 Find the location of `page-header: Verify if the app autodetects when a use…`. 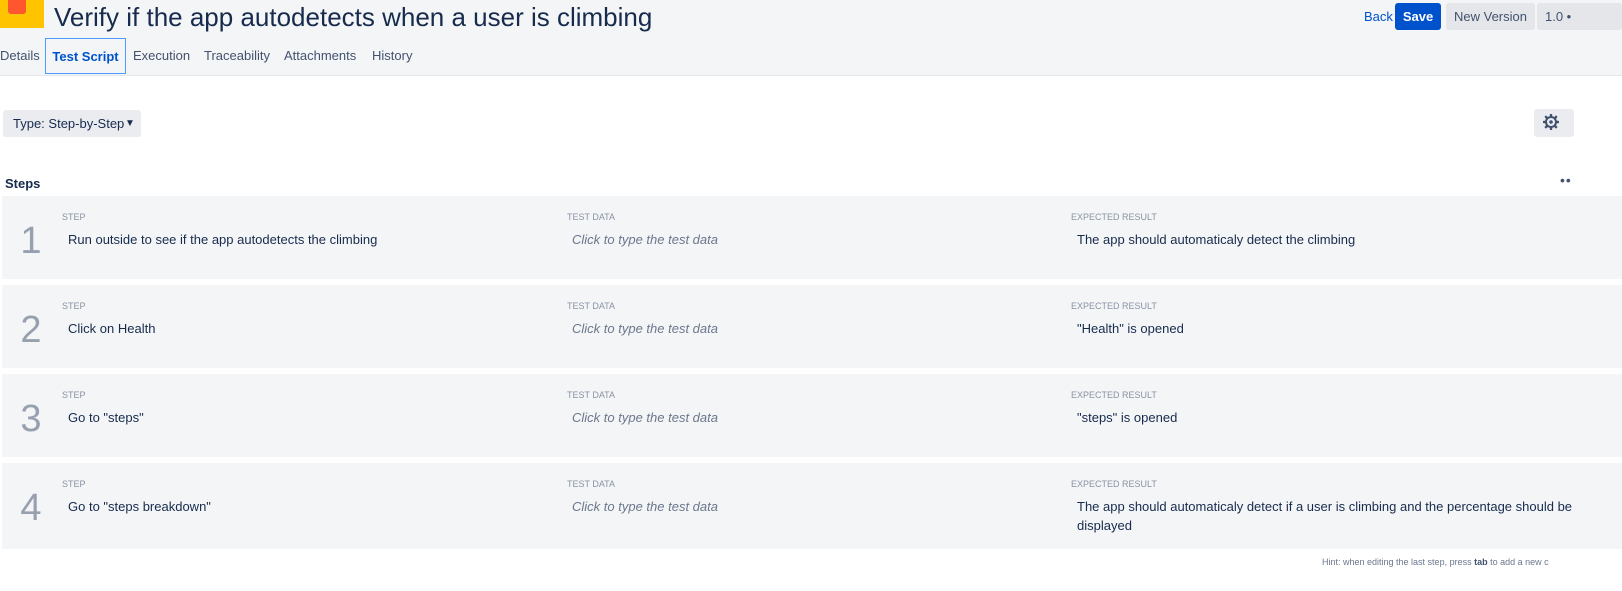

page-header: Verify if the app autodetects when a use… is located at coordinates (811, 38).